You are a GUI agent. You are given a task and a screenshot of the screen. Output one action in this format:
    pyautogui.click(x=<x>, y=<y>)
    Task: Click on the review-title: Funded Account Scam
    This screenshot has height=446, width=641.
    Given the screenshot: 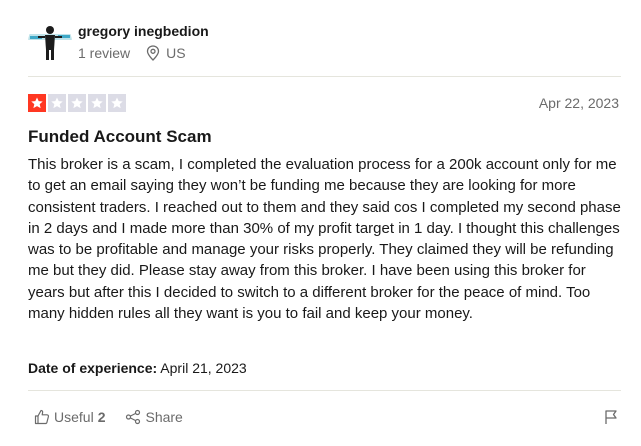 What is the action you would take?
    pyautogui.click(x=120, y=137)
    